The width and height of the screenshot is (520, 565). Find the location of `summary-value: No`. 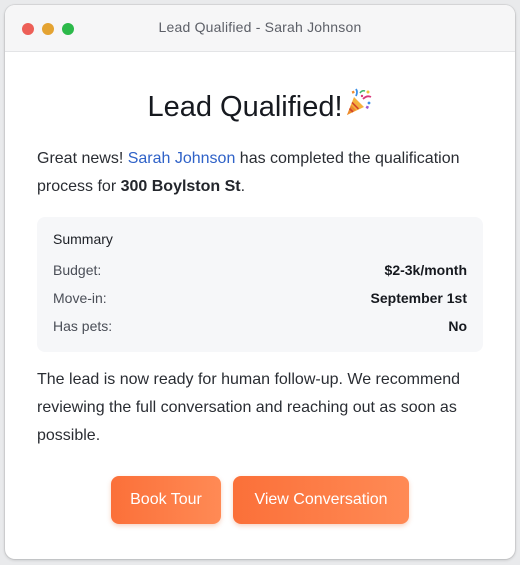

summary-value: No is located at coordinates (457, 325).